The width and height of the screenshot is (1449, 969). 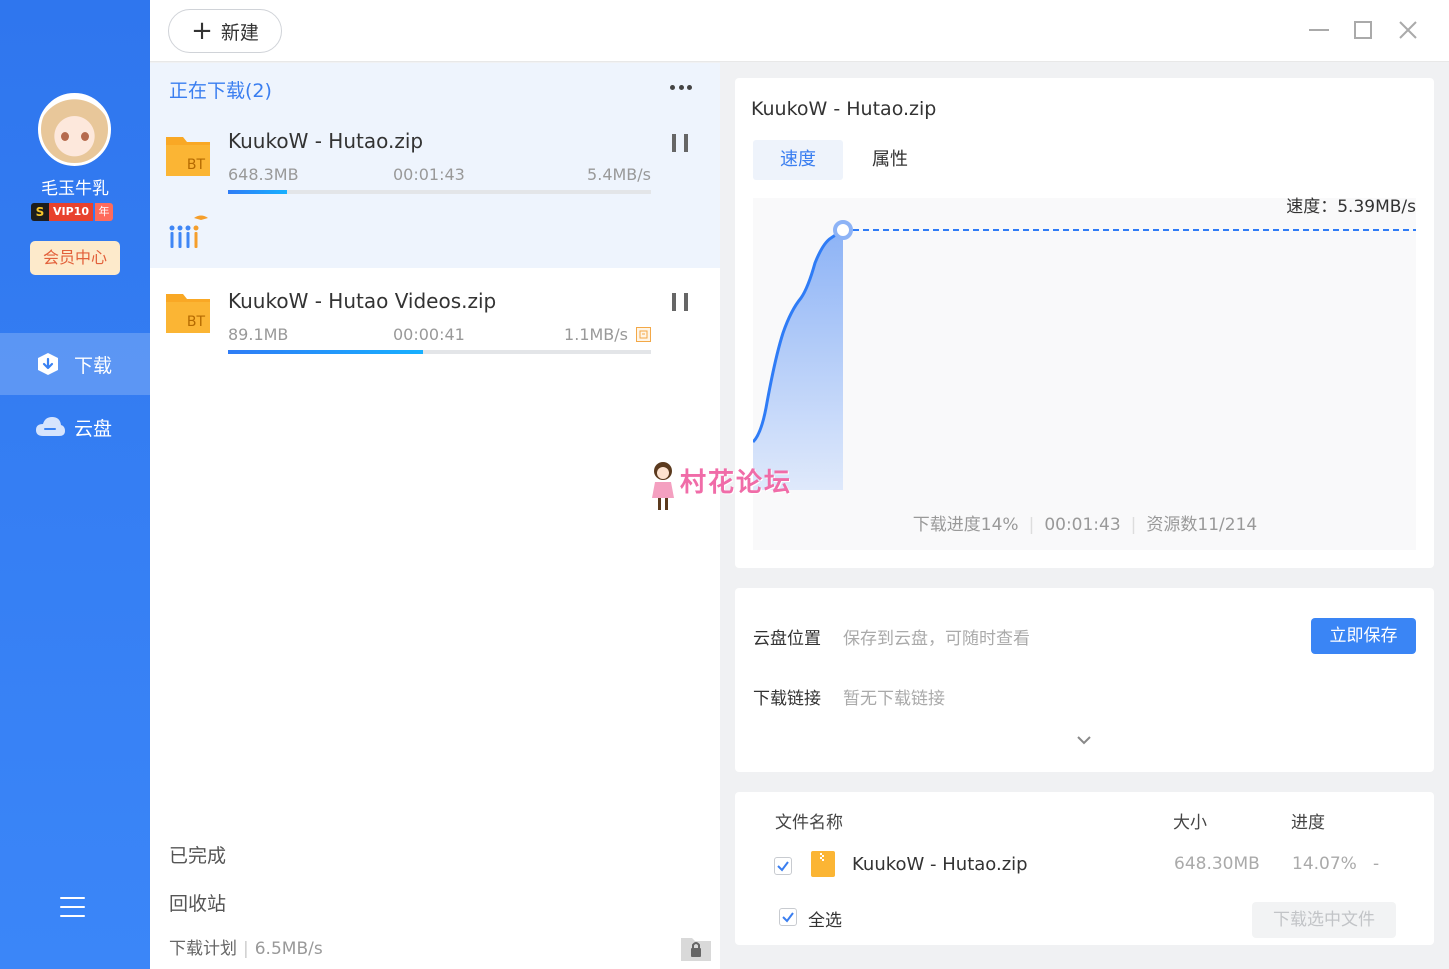 What do you see at coordinates (823, 864) in the screenshot?
I see `zip-file-icon` at bounding box center [823, 864].